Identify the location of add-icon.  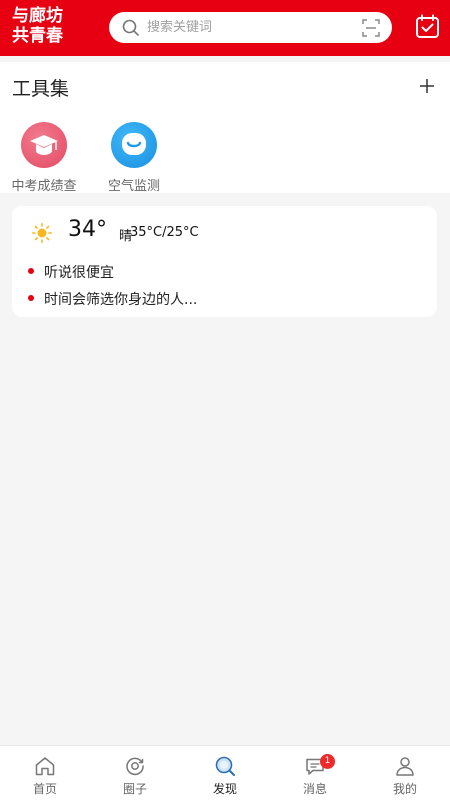
(427, 86).